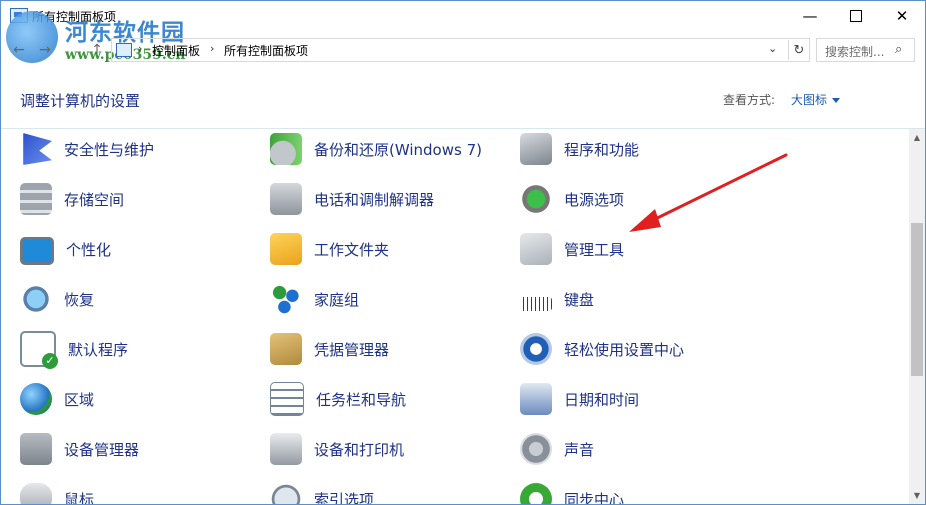 This screenshot has height=505, width=926. I want to click on programs-icon, so click(536, 149).